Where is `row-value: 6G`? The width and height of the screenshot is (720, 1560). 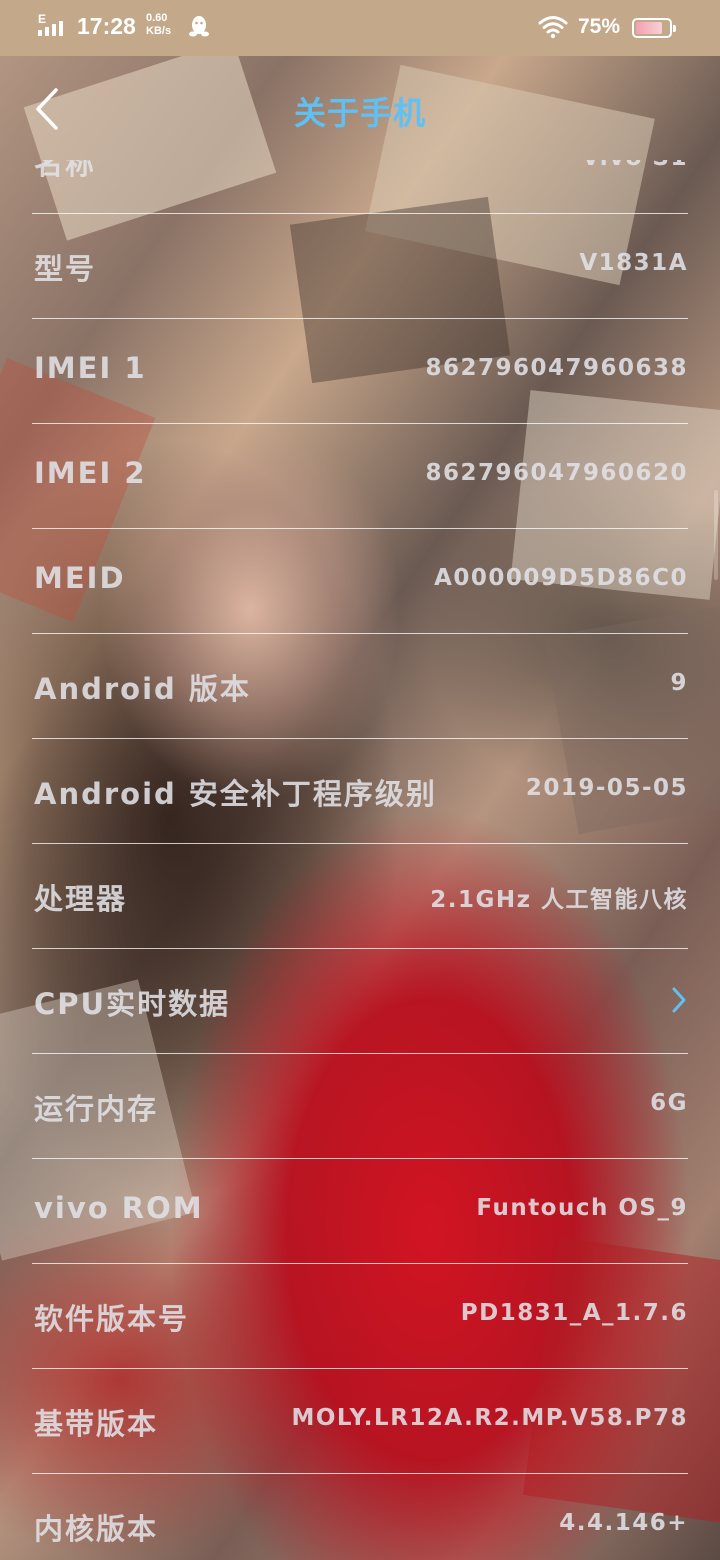 row-value: 6G is located at coordinates (669, 1103).